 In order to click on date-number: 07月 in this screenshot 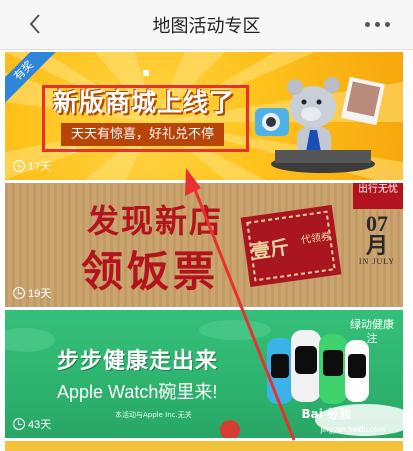, I will do `click(376, 234)`.